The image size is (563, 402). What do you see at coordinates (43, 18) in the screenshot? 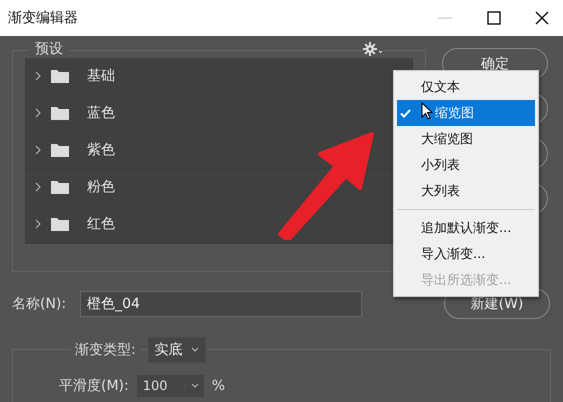
I see `window-title: 渐变编辑器` at bounding box center [43, 18].